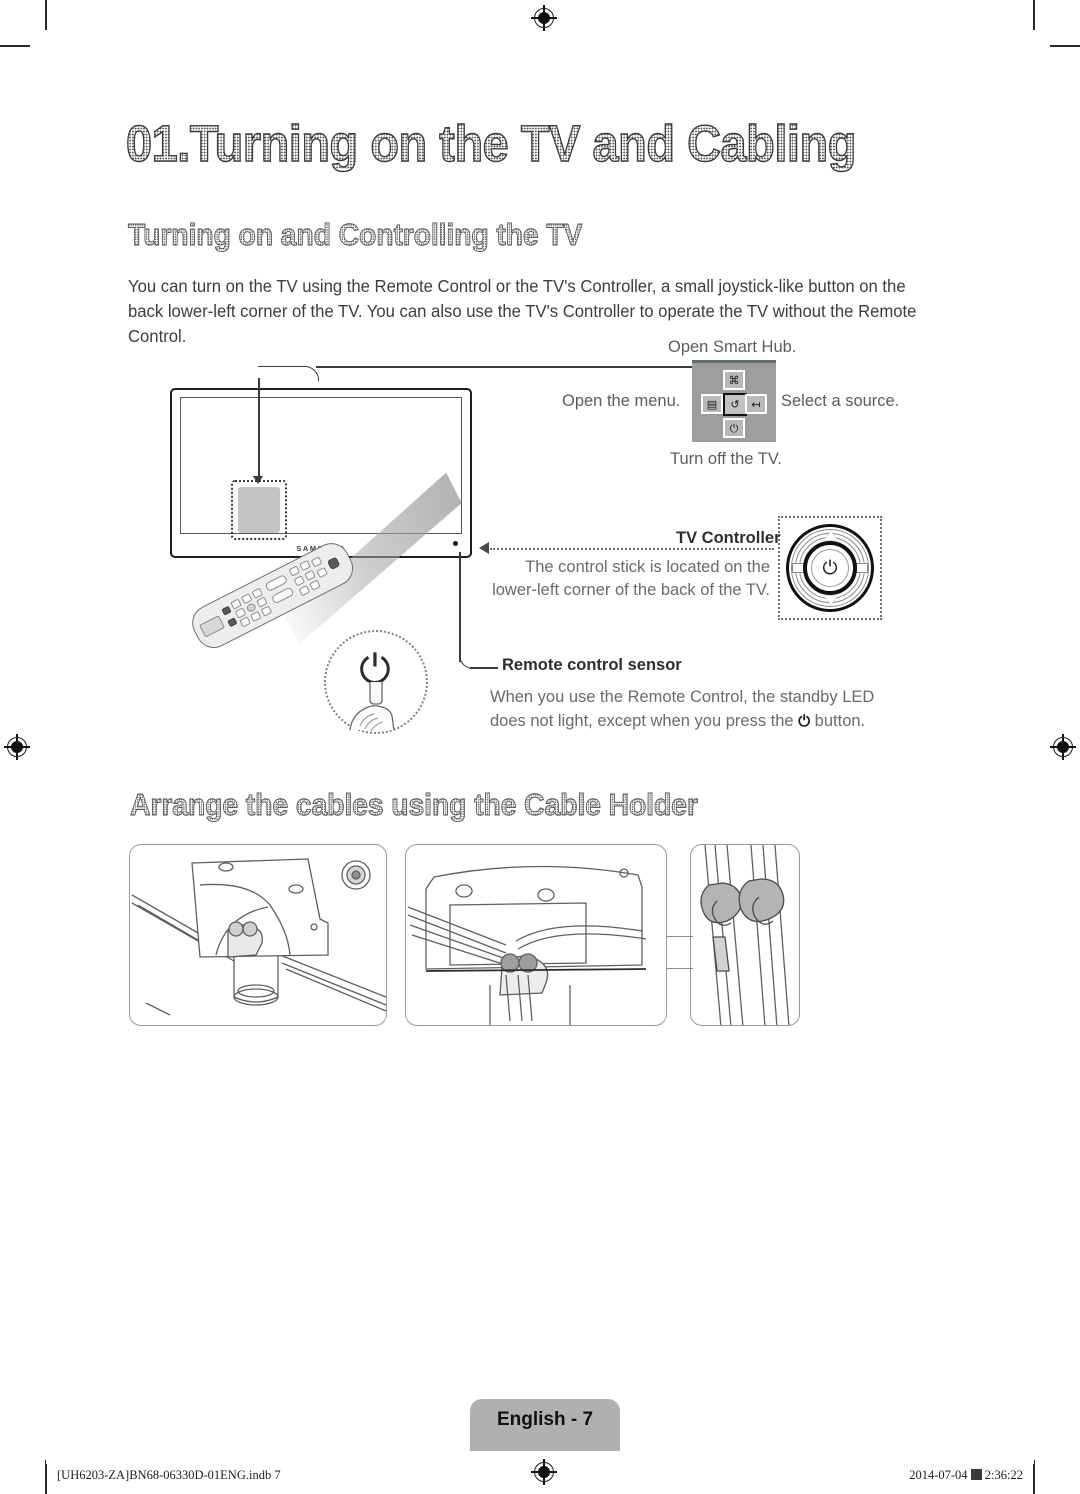 This screenshot has height=1494, width=1080. I want to click on source-icon: ↤, so click(756, 404).